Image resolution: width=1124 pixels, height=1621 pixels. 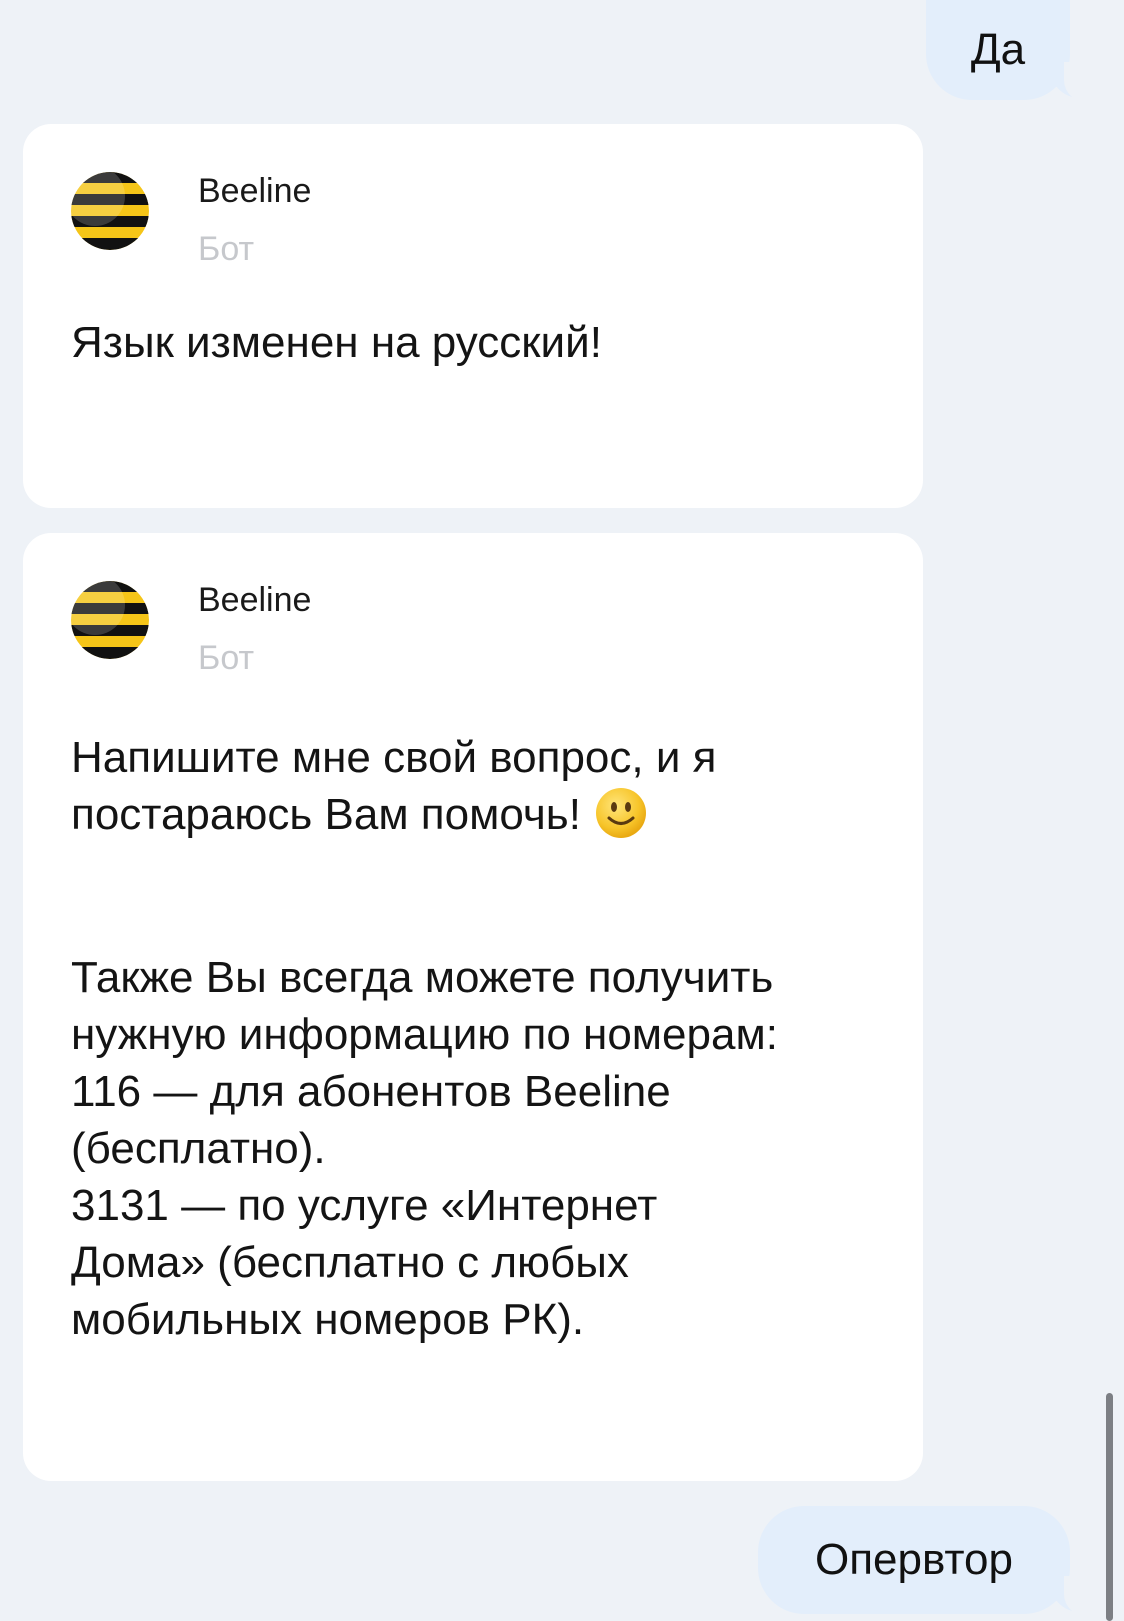 I want to click on message-text: Язык изменен на русский!, so click(x=336, y=342).